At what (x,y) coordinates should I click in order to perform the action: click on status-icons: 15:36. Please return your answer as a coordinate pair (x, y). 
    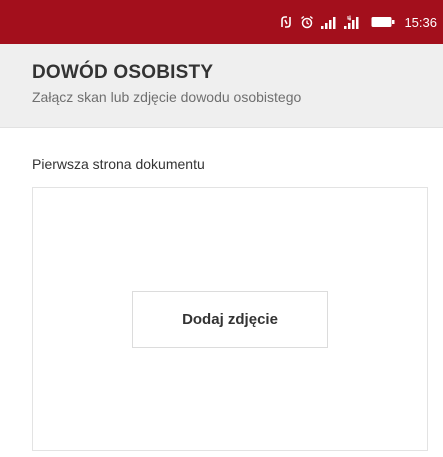
    Looking at the image, I should click on (358, 22).